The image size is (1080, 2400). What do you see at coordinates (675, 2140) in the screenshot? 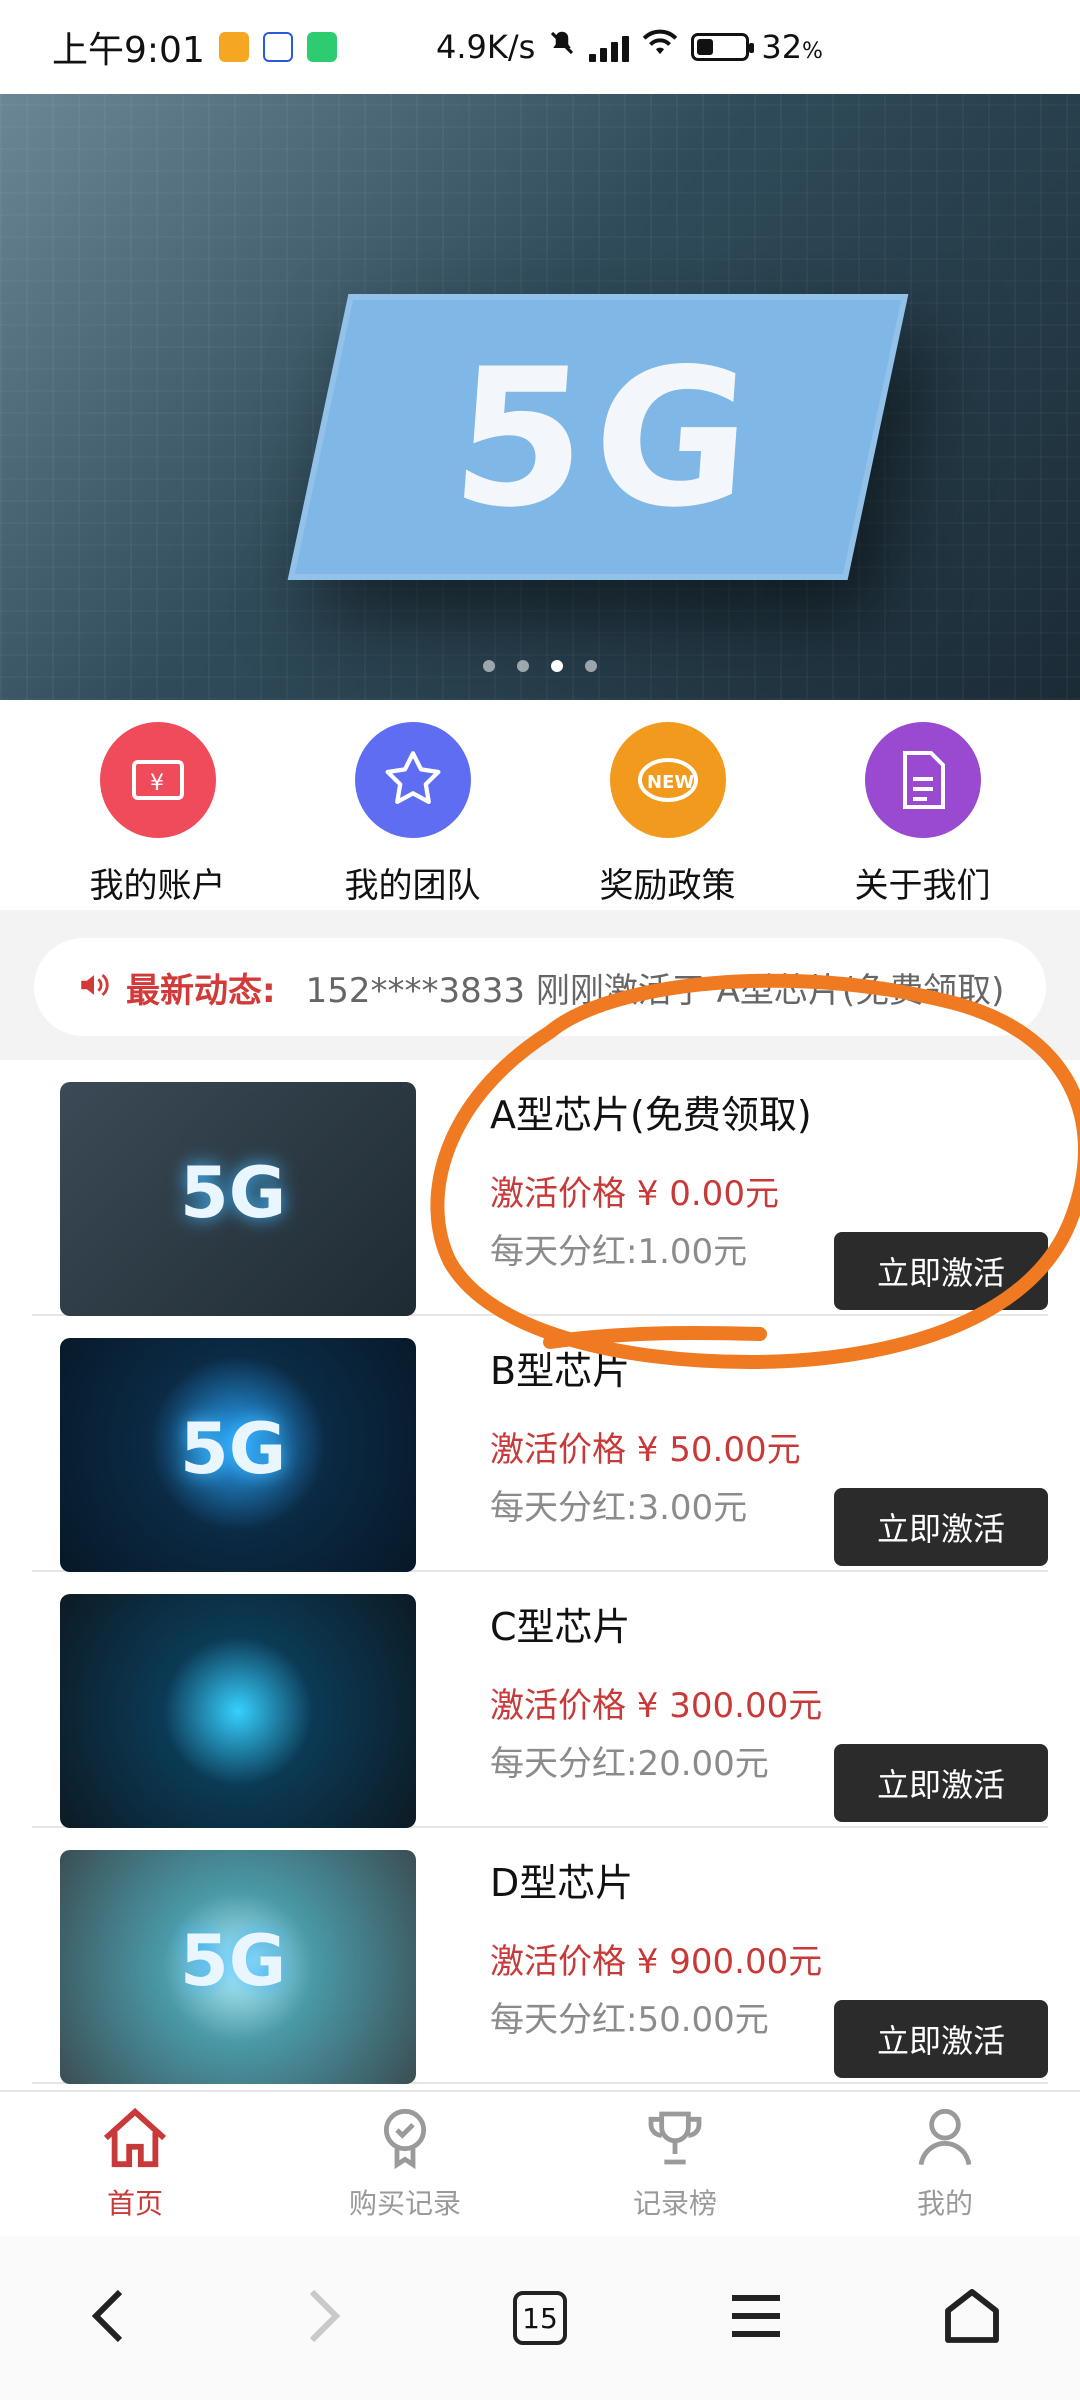
I see `trophy-icon` at bounding box center [675, 2140].